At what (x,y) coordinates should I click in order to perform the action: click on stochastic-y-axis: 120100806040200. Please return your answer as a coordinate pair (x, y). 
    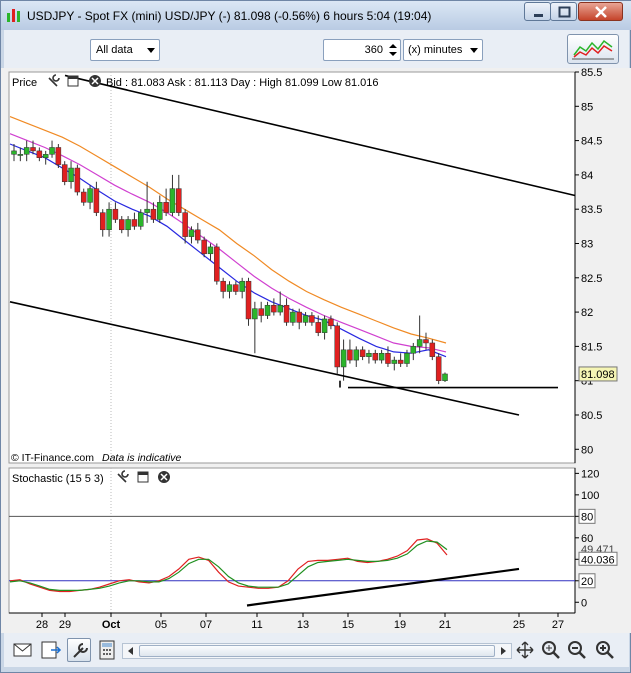
    Looking at the image, I should click on (586, 540).